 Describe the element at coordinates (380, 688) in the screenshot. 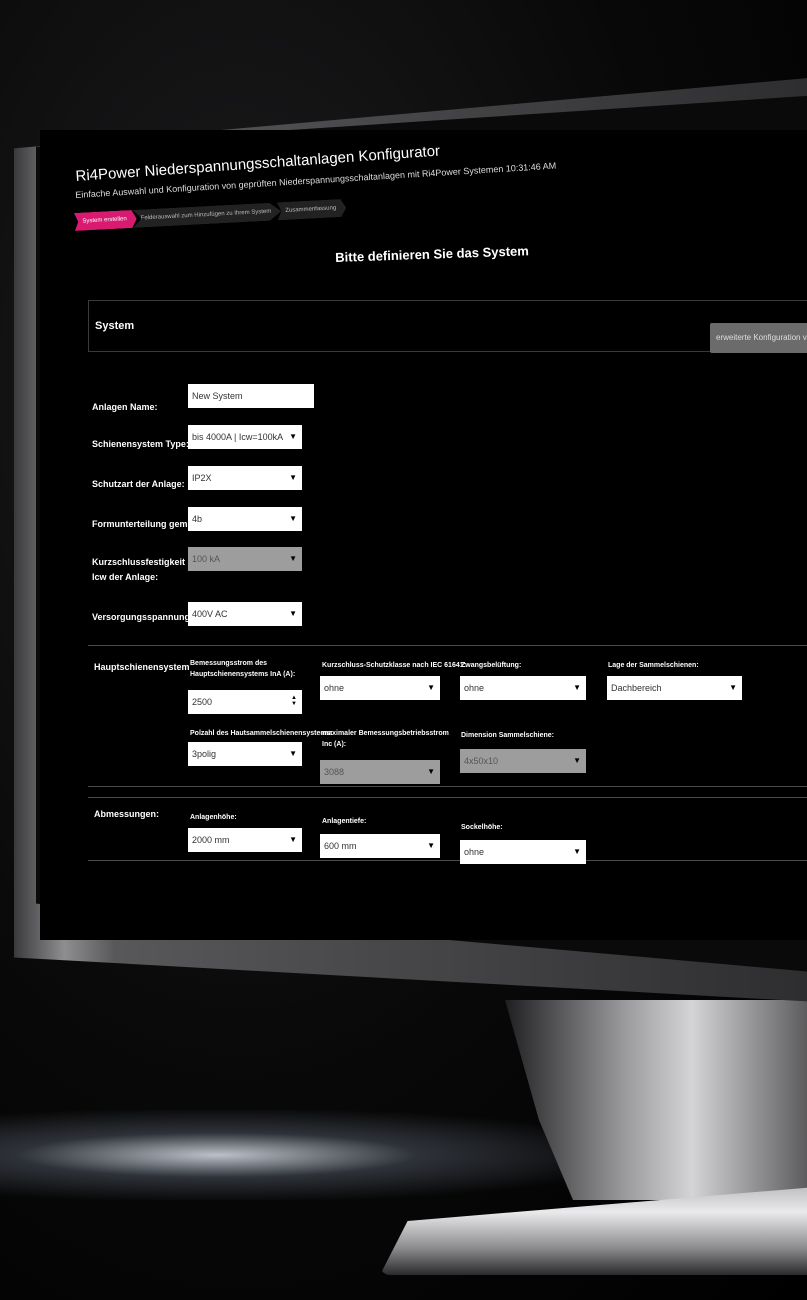

I see `kurzschlussklasse-select: ohne ▼` at that location.